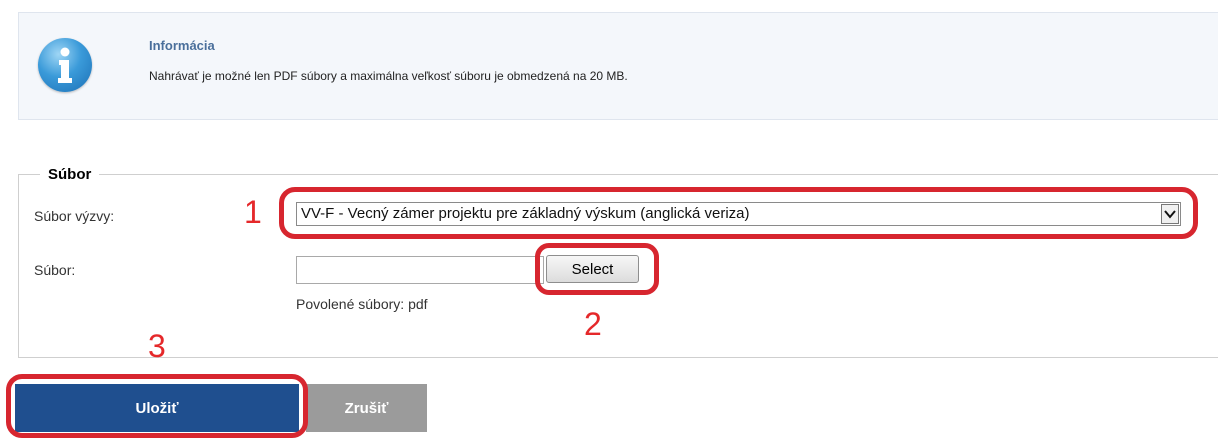  Describe the element at coordinates (65, 65) in the screenshot. I see `info-icon` at that location.